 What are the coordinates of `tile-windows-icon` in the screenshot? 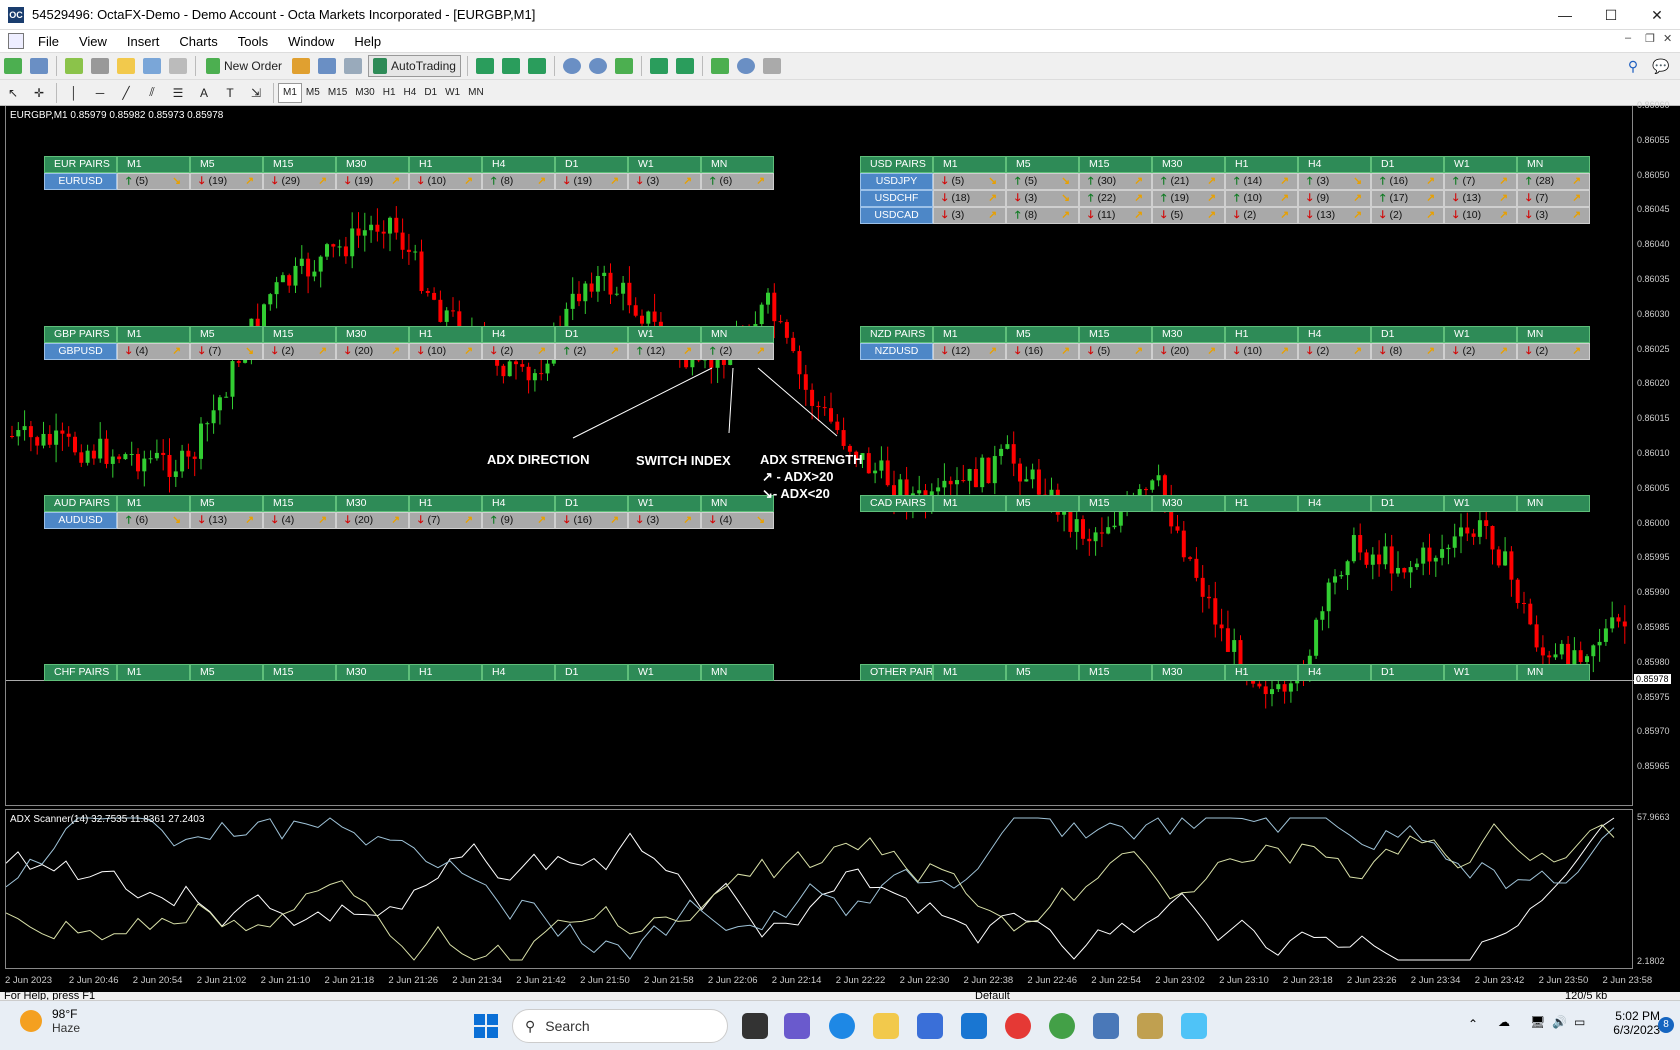 It's located at (624, 66).